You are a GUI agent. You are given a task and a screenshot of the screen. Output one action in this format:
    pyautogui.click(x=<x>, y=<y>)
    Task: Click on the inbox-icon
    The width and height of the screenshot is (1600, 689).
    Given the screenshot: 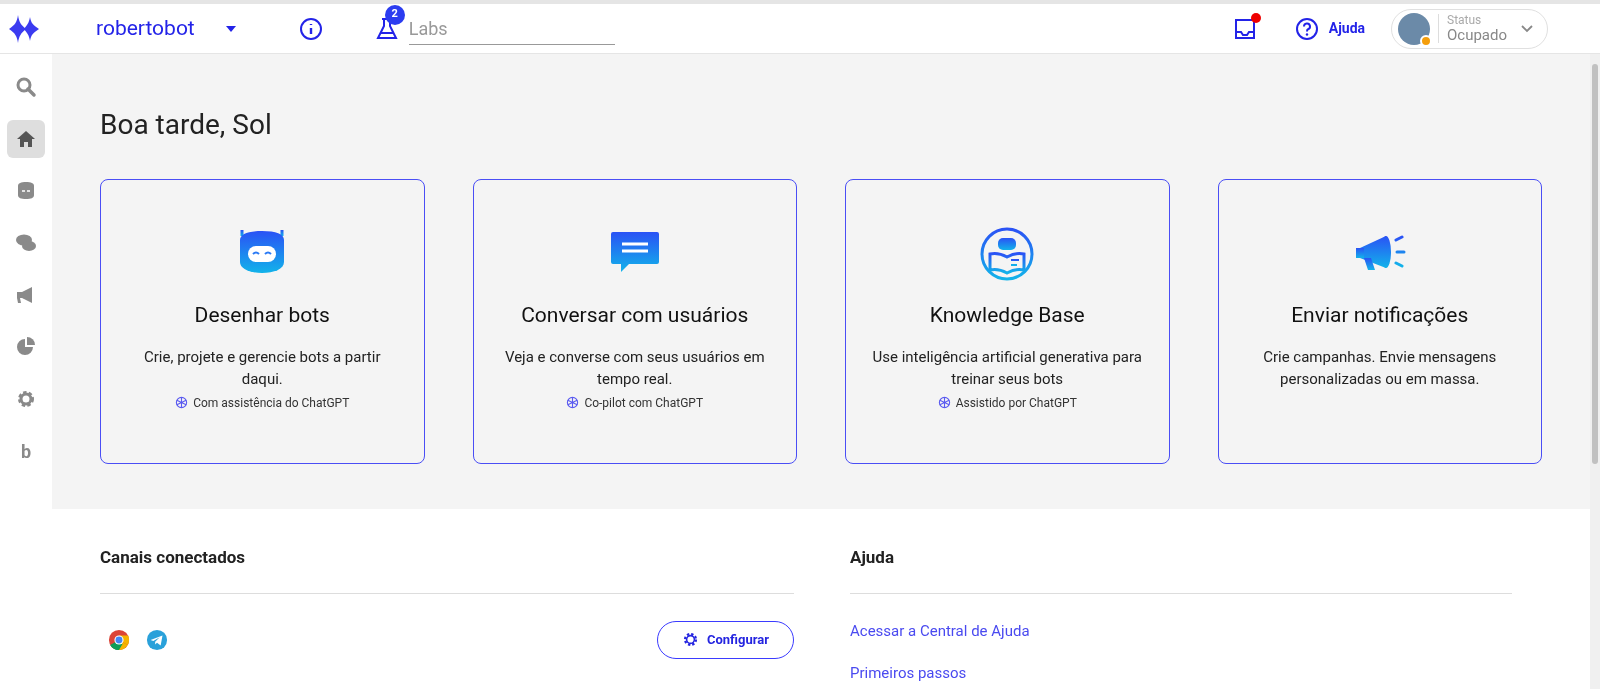 What is the action you would take?
    pyautogui.click(x=1244, y=28)
    